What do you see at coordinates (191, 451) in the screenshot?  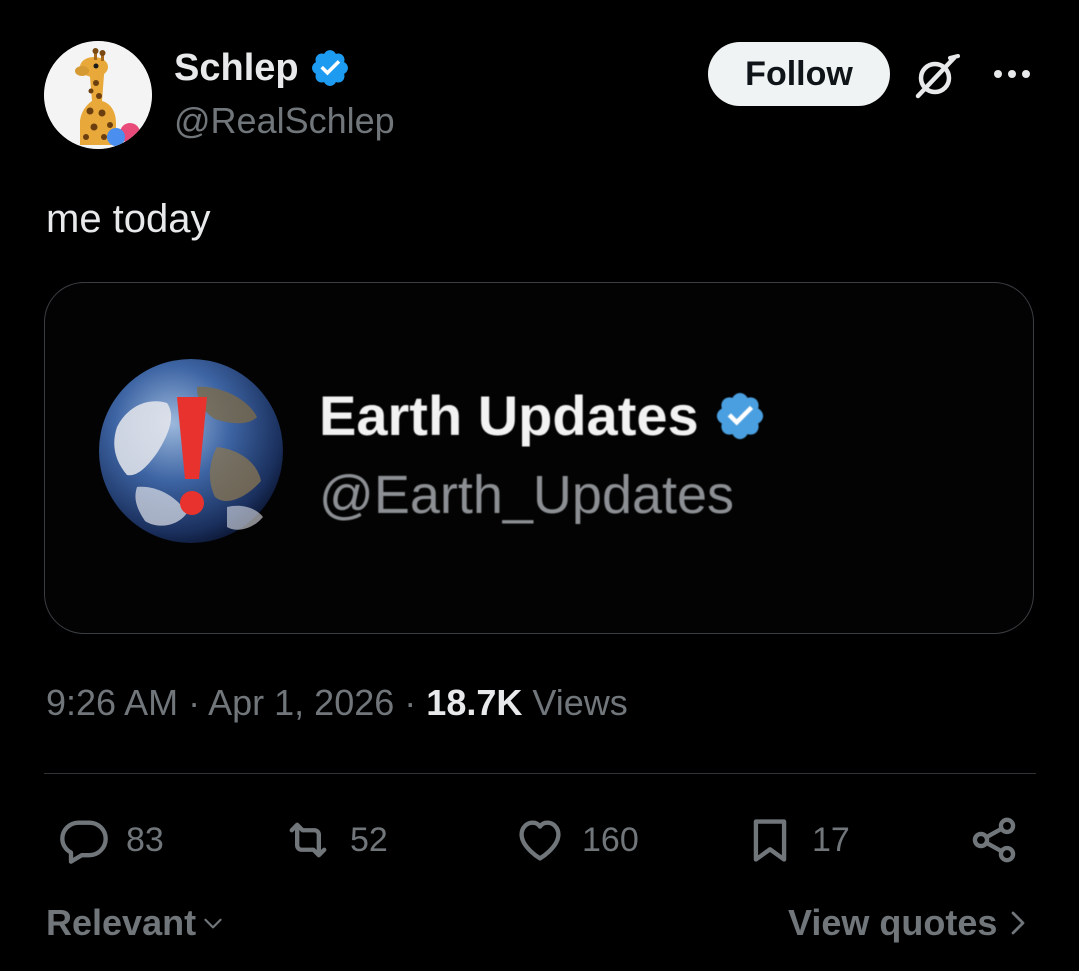 I see `earth-warning-image` at bounding box center [191, 451].